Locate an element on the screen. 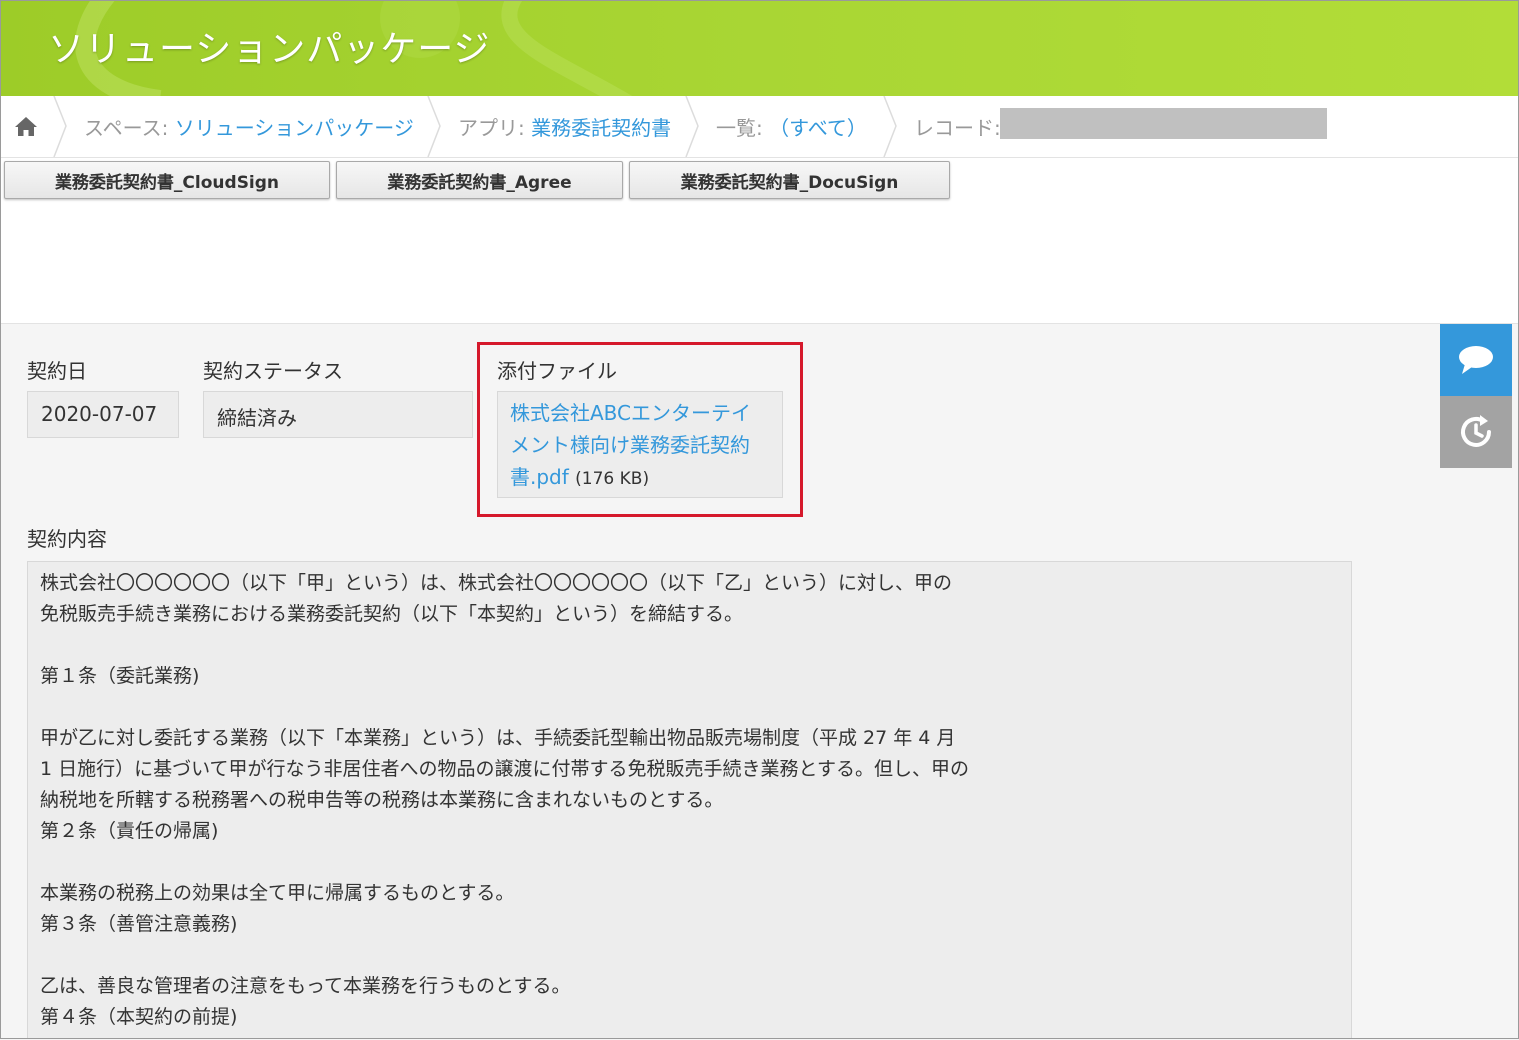 The height and width of the screenshot is (1040, 1519). breadcrumb-app: アプリ: 業務委託契約書 is located at coordinates (564, 126).